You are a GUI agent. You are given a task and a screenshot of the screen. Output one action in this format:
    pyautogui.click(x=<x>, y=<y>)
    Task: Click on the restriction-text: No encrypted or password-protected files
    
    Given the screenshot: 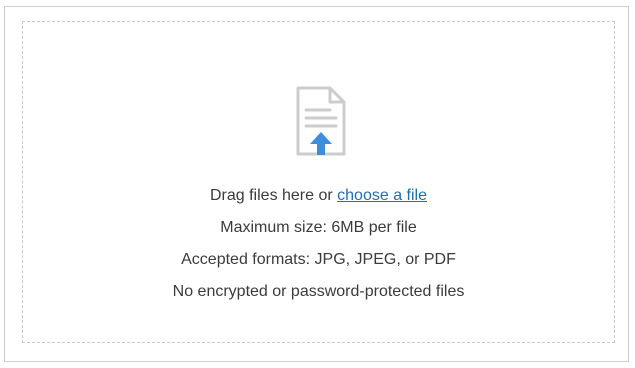 What is the action you would take?
    pyautogui.click(x=318, y=291)
    